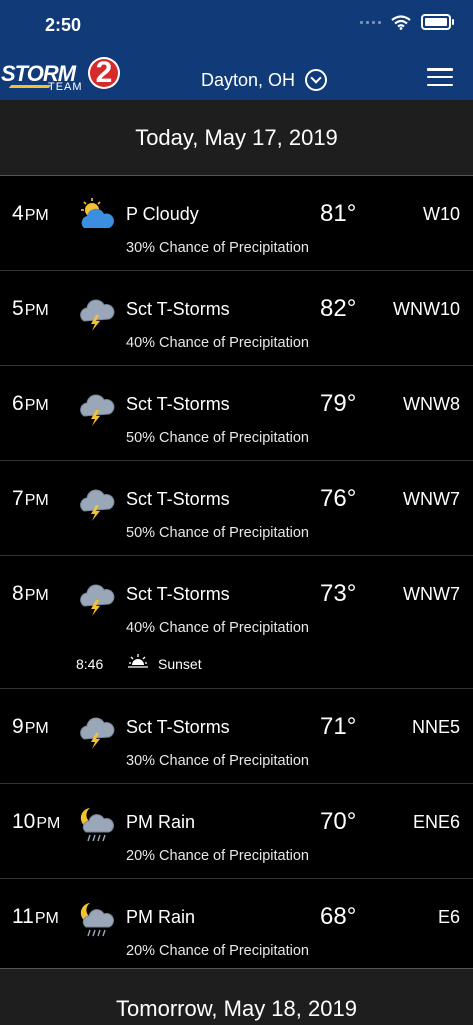 Image resolution: width=473 pixels, height=1025 pixels. Describe the element at coordinates (30, 726) in the screenshot. I see `hour-label: 9PM` at that location.